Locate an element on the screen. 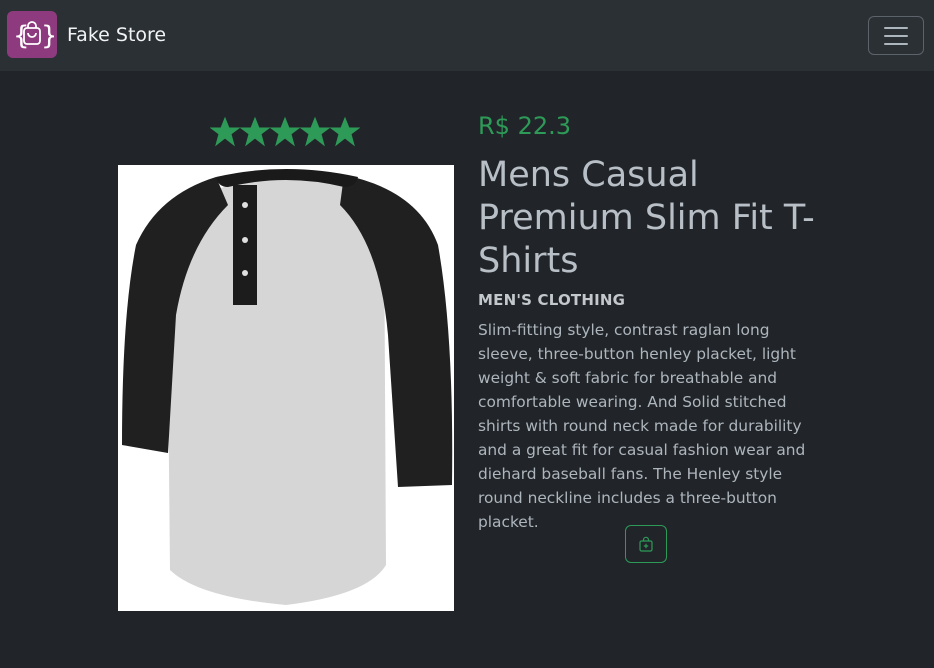 Image resolution: width=934 pixels, height=668 pixels. product-price: R$ 22.3 is located at coordinates (525, 126).